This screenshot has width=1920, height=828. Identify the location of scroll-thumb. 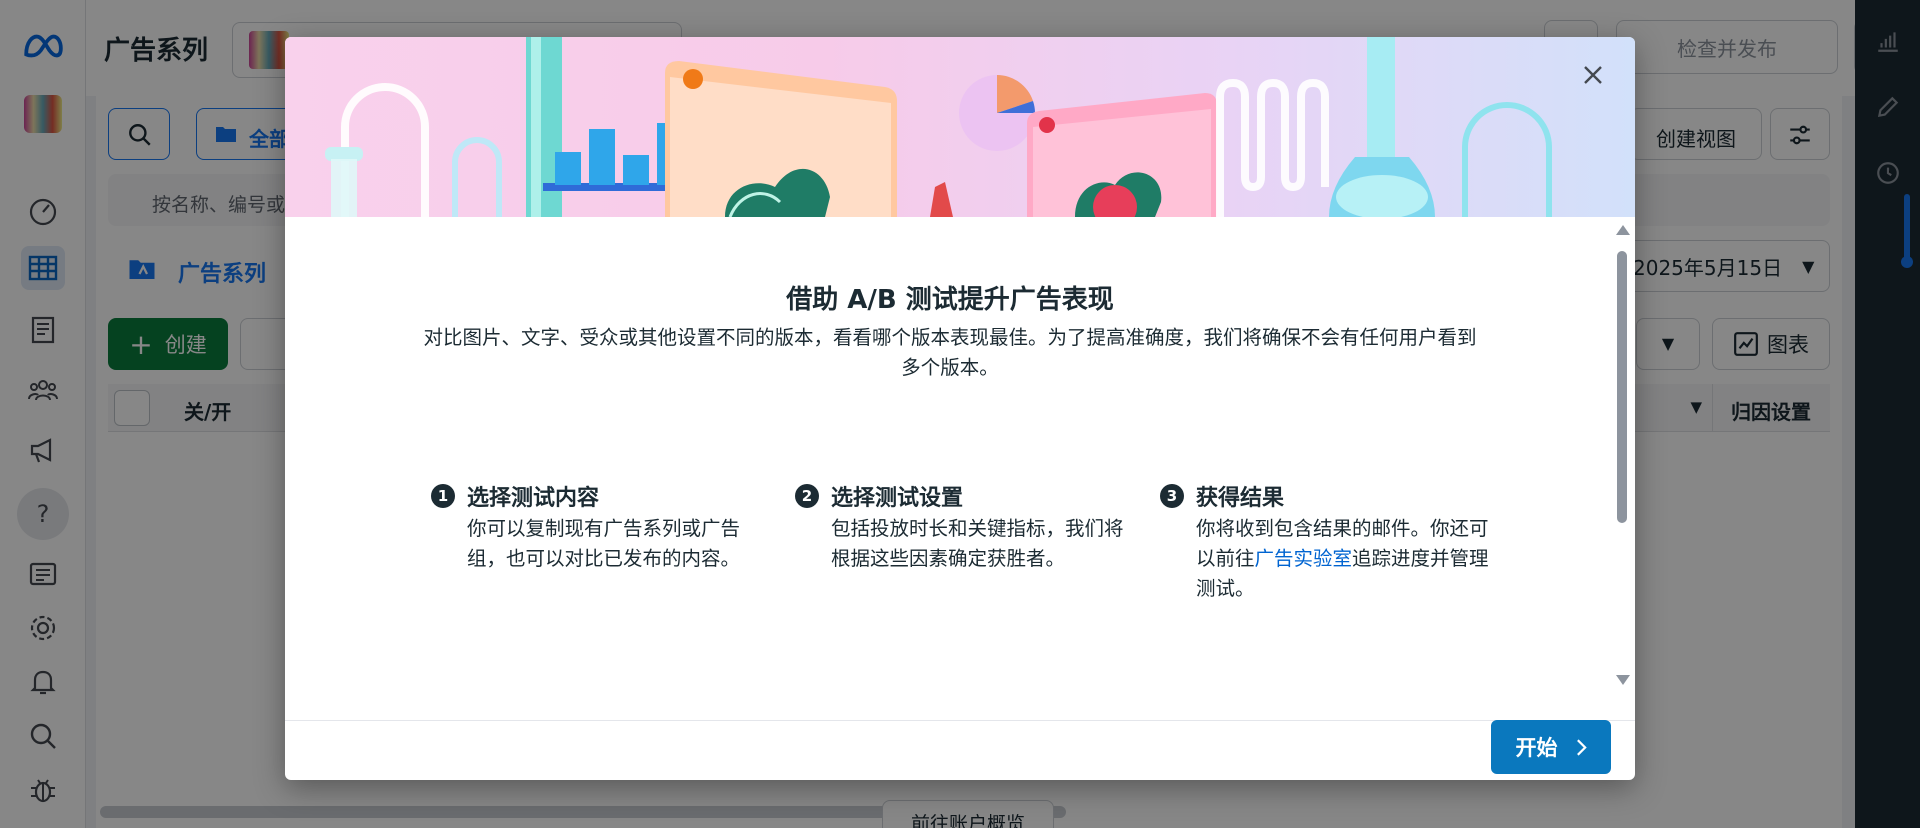
(1622, 387).